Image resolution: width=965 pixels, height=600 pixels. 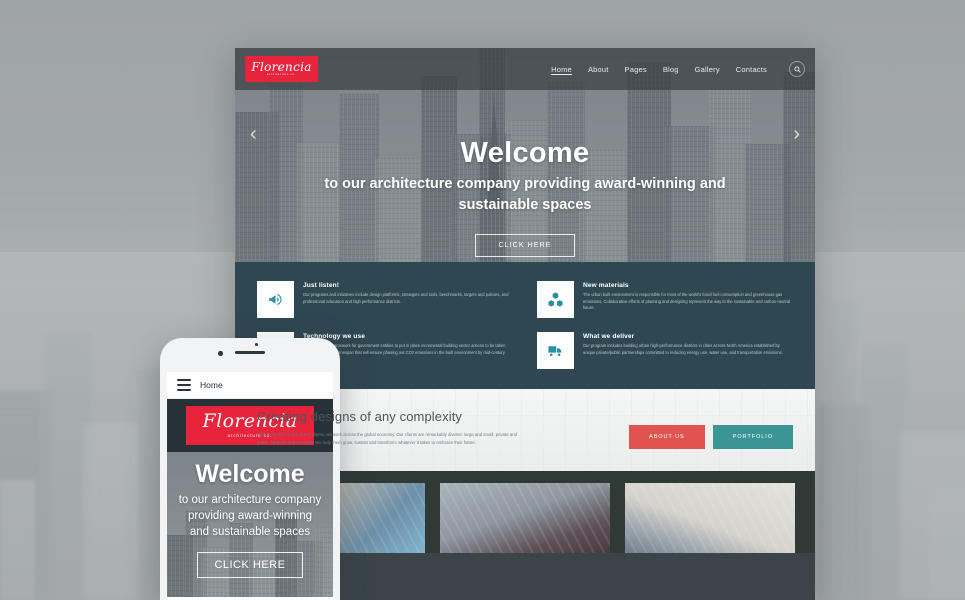 What do you see at coordinates (555, 350) in the screenshot?
I see `truck-icon` at bounding box center [555, 350].